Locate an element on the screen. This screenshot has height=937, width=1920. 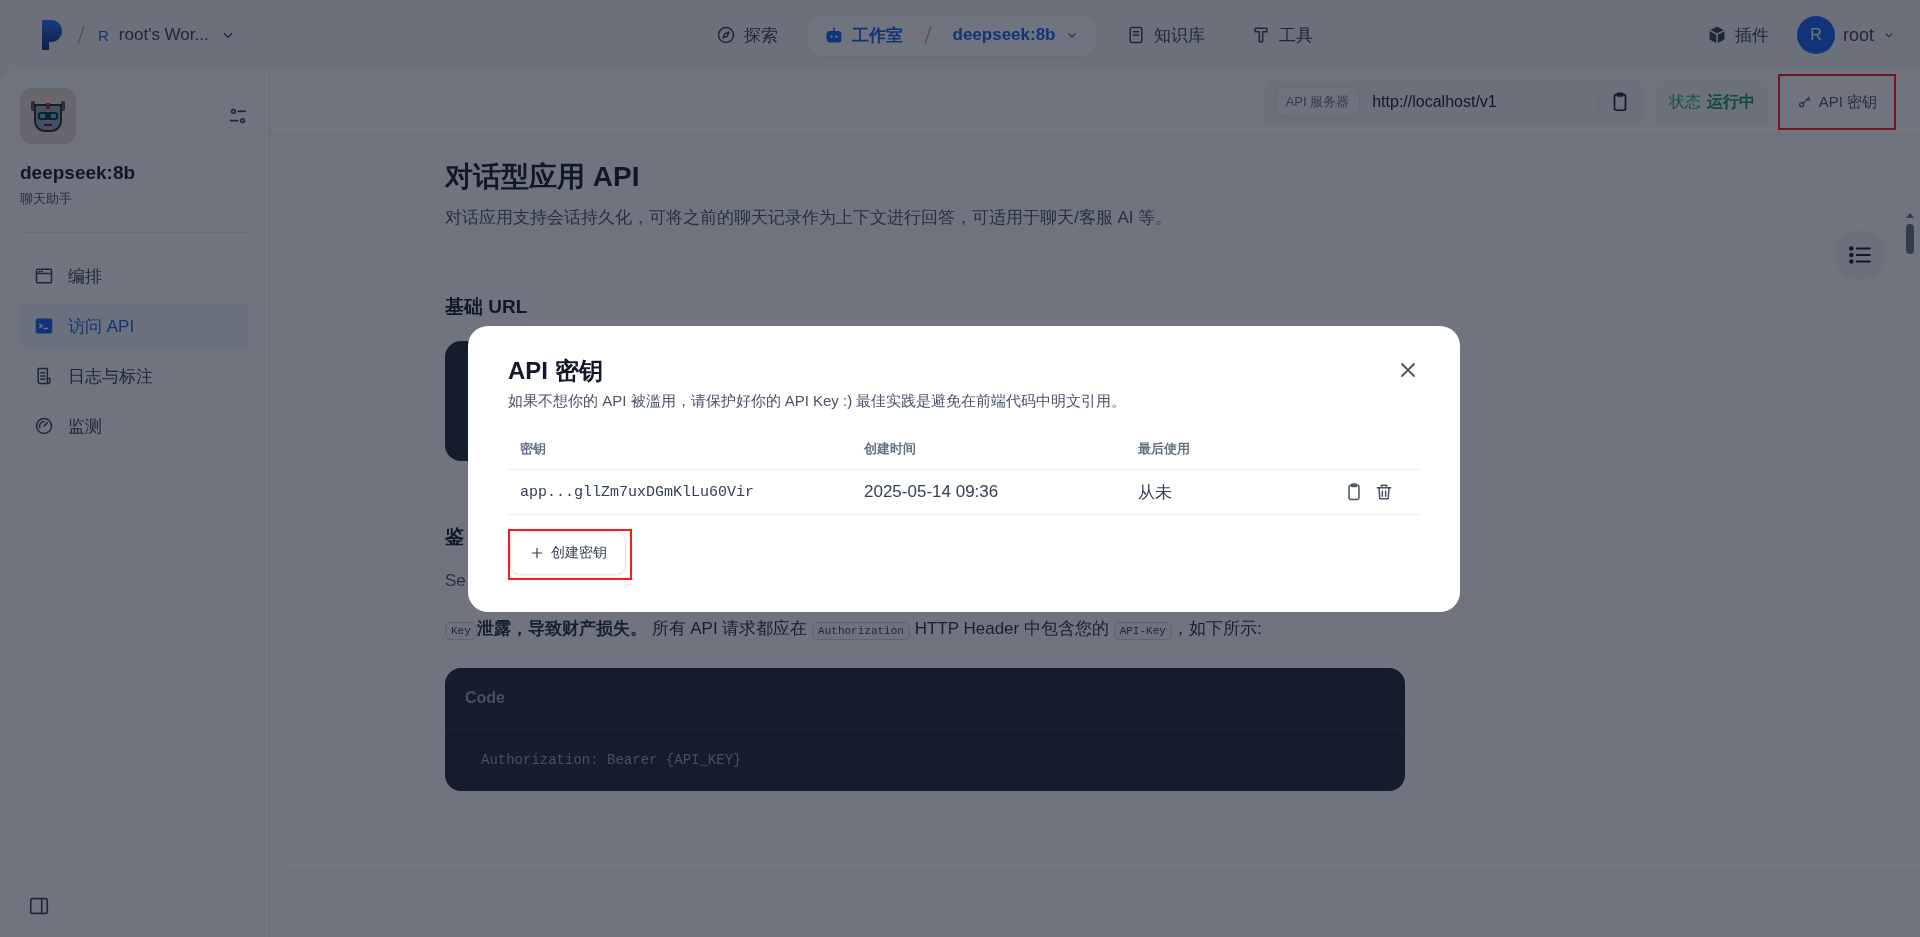
table-cell: app...gllZm7uxDGmKlLu60Vir is located at coordinates (680, 492).